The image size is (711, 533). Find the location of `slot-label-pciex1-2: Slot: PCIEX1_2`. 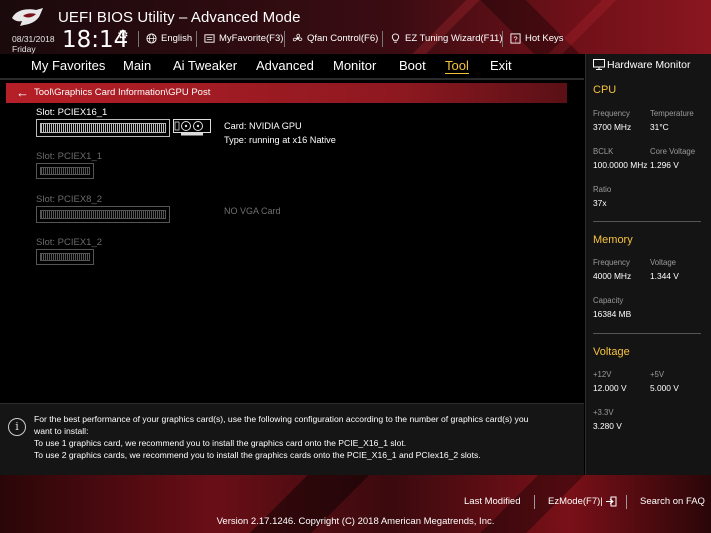

slot-label-pciex1-2: Slot: PCIEX1_2 is located at coordinates (69, 242).